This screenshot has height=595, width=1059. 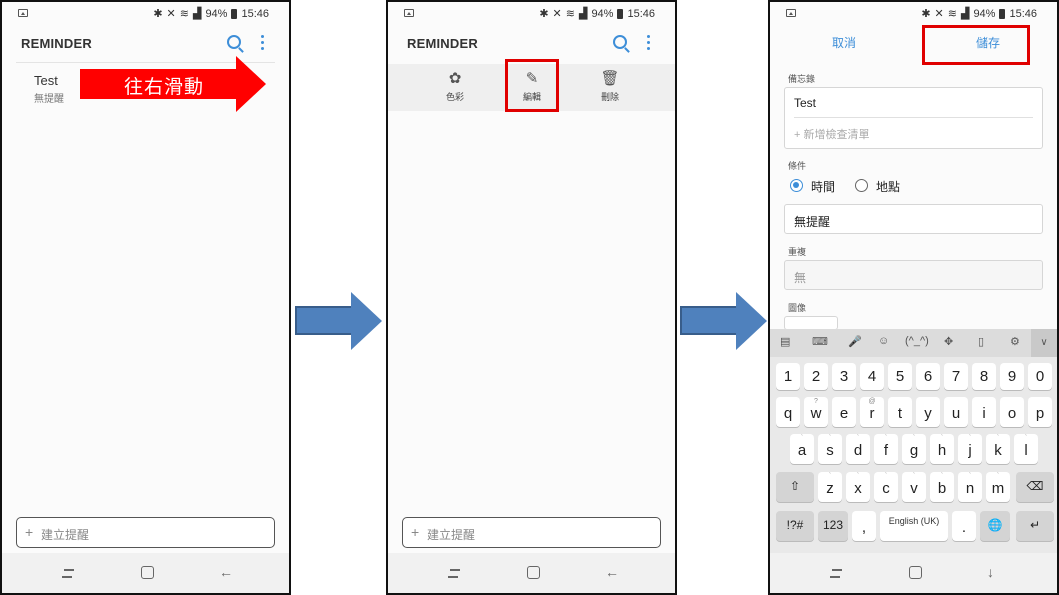 What do you see at coordinates (976, 45) in the screenshot?
I see `save-highlight-box` at bounding box center [976, 45].